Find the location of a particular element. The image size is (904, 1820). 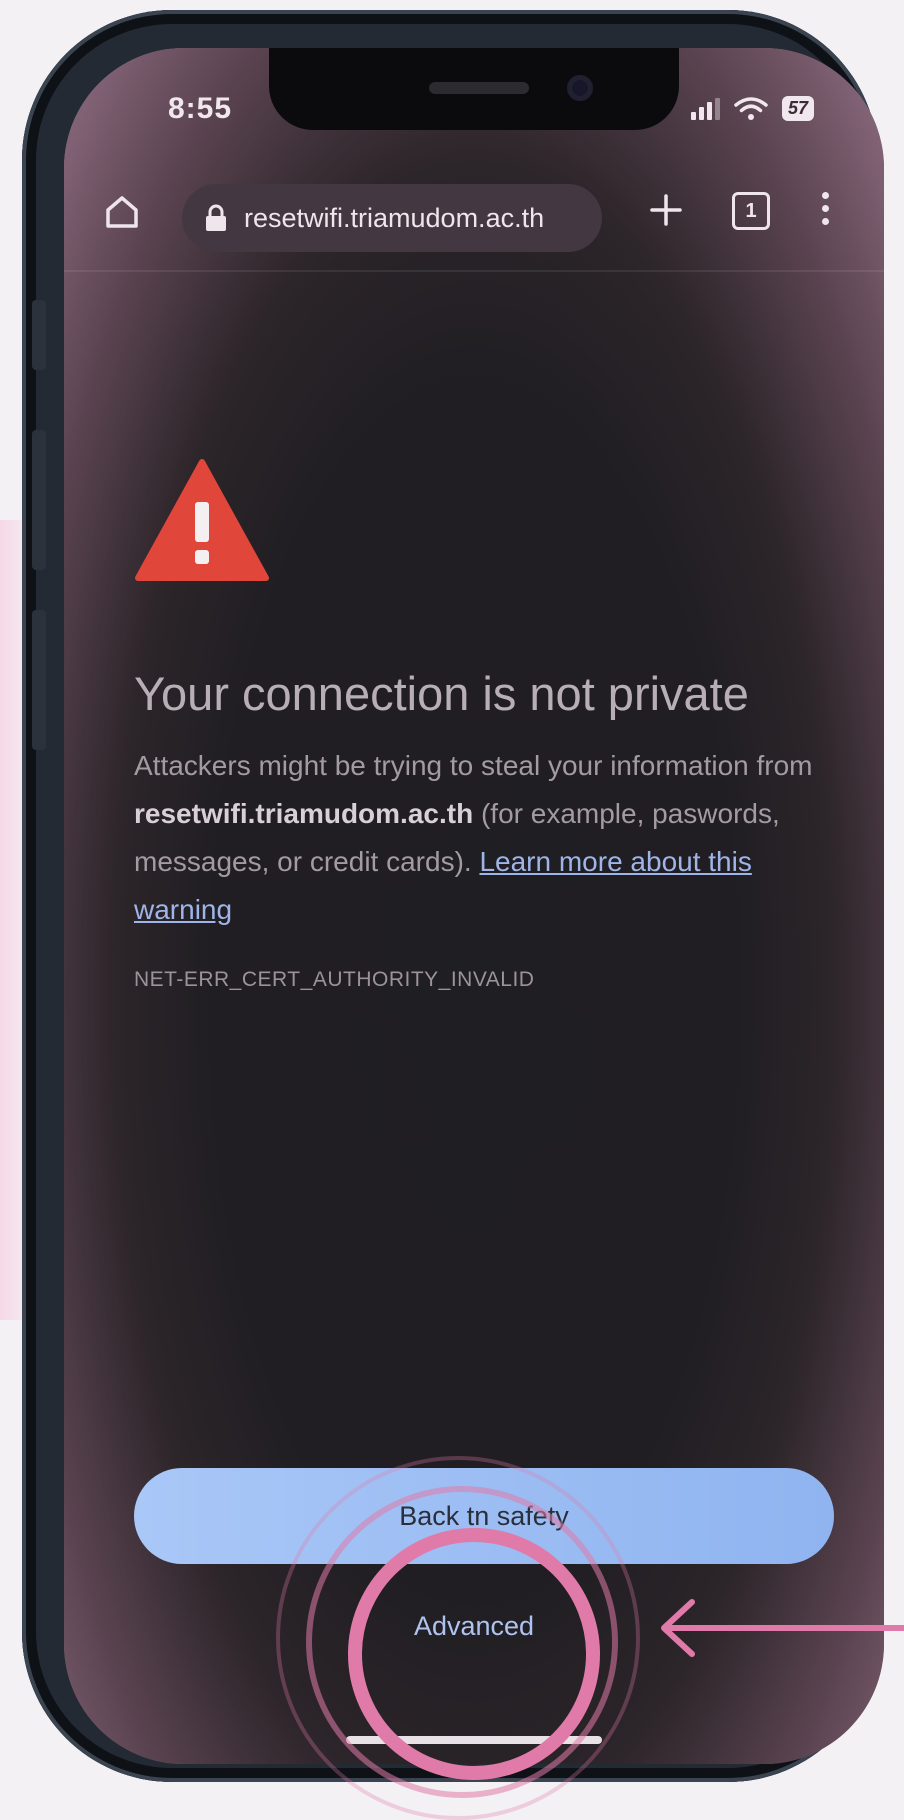

warning-triangle-icon is located at coordinates (202, 520).